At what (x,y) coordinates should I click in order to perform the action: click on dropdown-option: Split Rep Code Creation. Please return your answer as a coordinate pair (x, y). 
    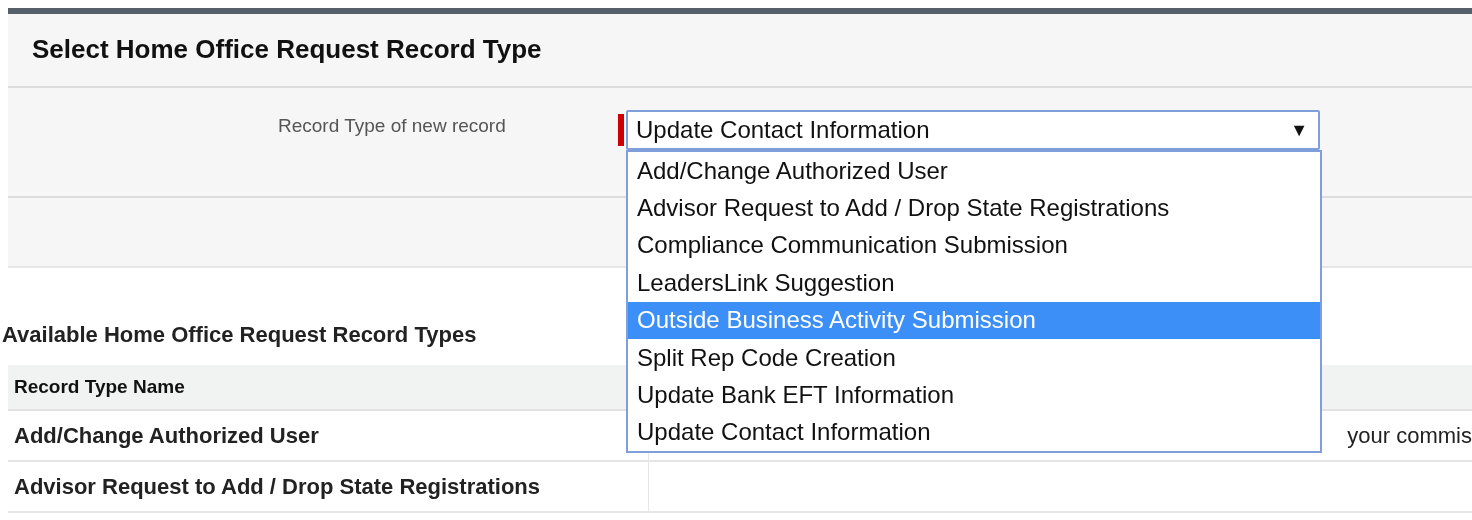
    Looking at the image, I should click on (974, 357).